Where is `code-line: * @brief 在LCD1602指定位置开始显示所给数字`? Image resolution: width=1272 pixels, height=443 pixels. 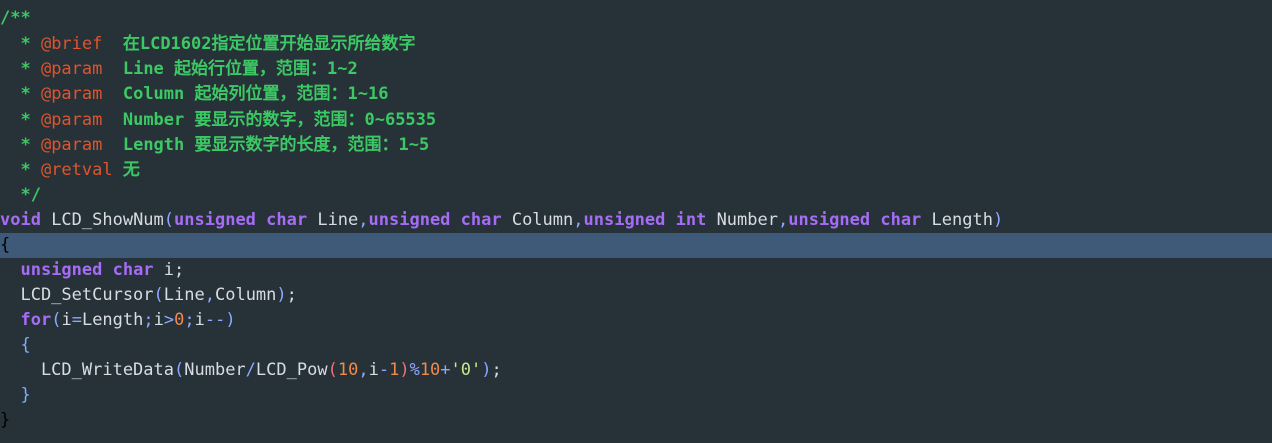 code-line: * @brief 在LCD1602指定位置开始显示所给数字 is located at coordinates (636, 44).